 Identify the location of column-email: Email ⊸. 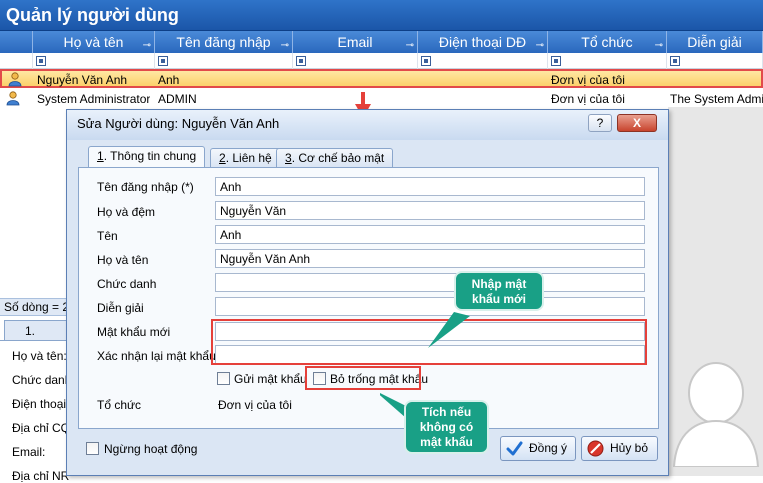
(355, 42).